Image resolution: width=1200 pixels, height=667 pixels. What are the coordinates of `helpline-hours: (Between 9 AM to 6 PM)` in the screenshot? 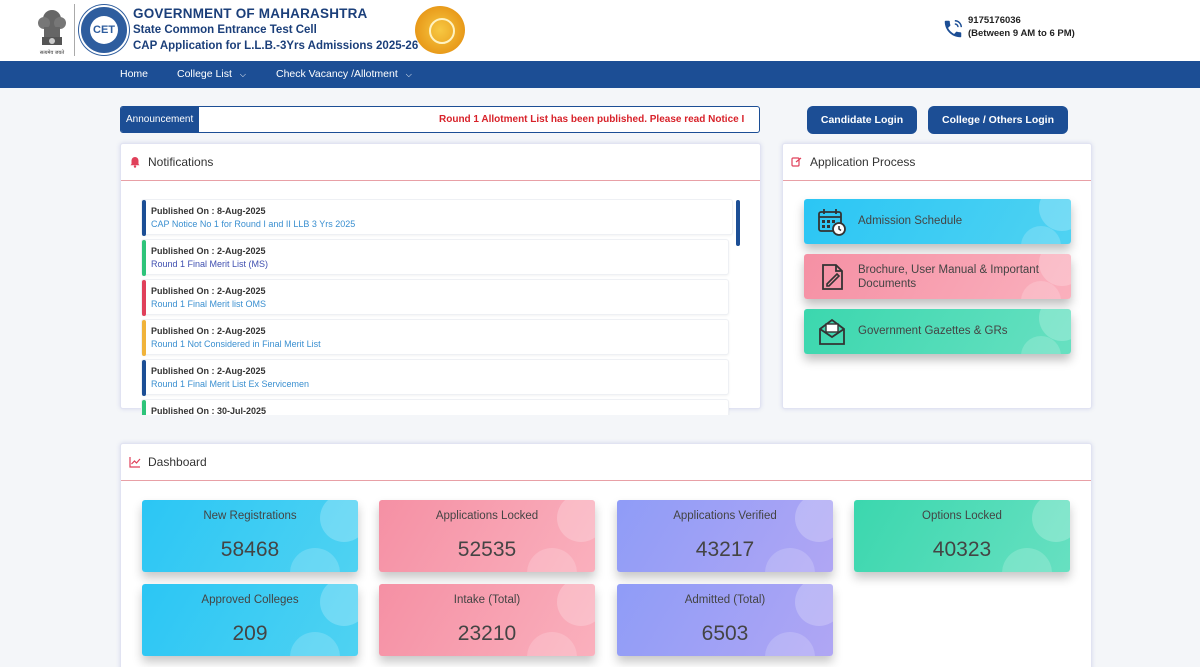 It's located at (1021, 33).